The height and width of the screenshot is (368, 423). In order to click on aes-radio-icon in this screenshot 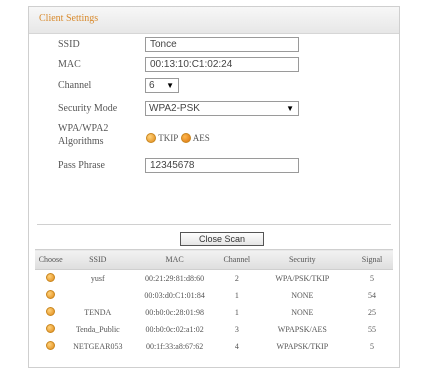, I will do `click(185, 137)`.